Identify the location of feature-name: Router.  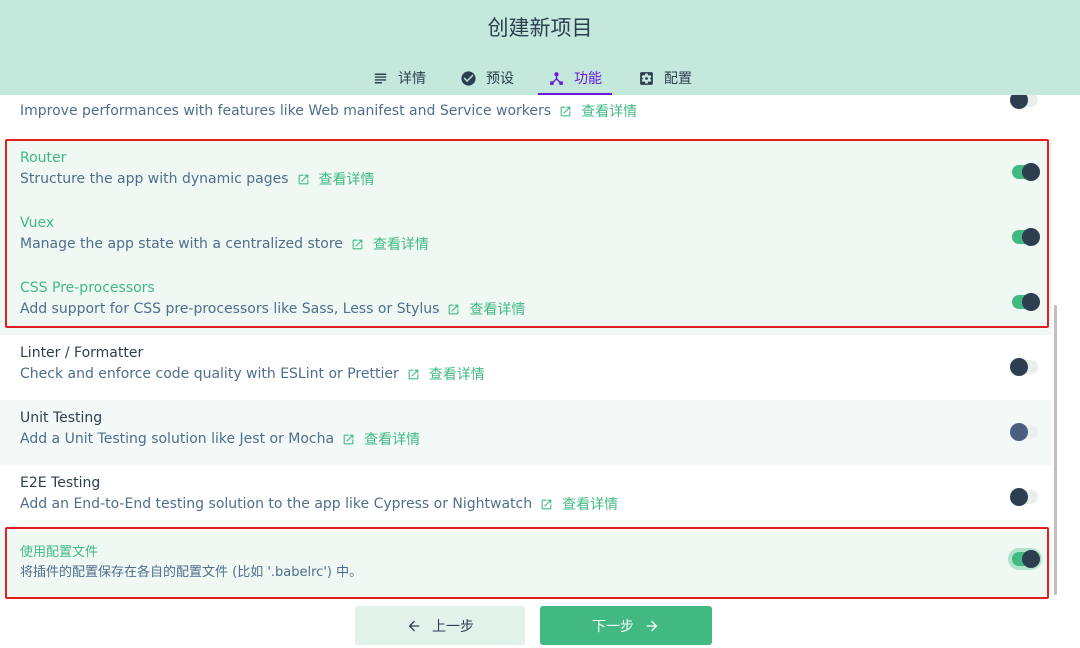
(43, 158).